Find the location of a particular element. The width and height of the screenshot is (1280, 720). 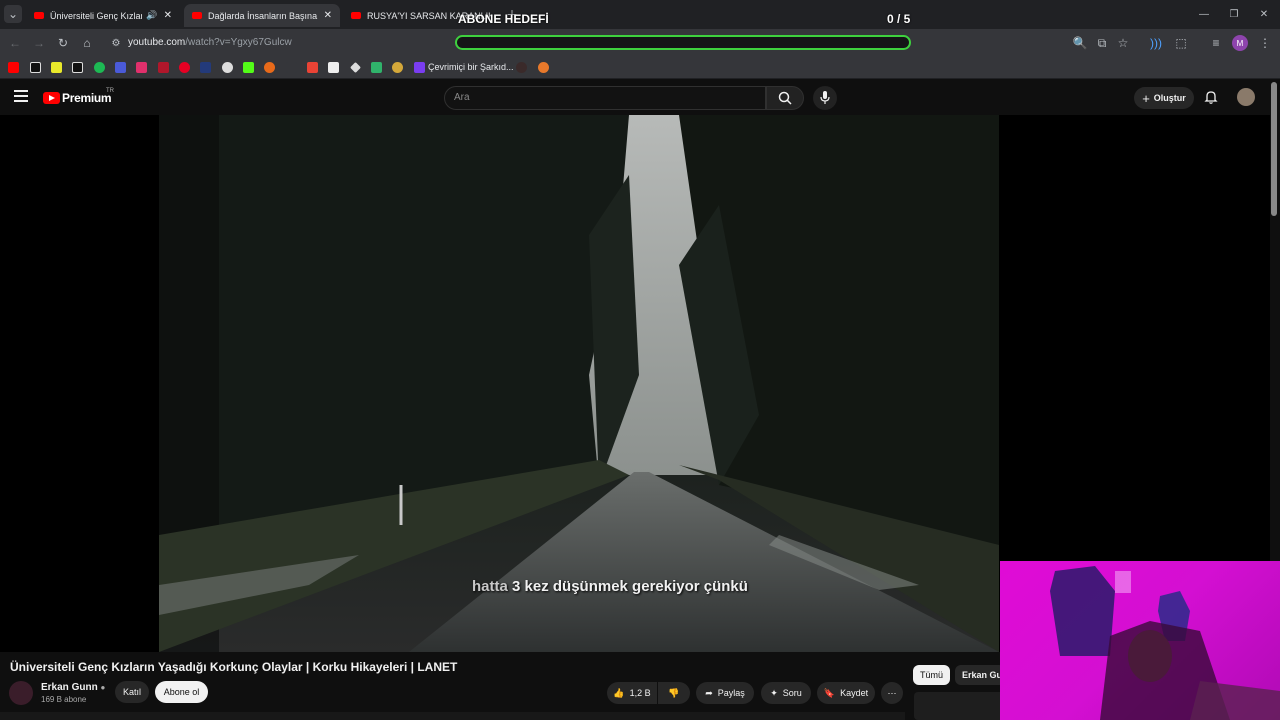

ask-button: ✦ Soru is located at coordinates (786, 693).